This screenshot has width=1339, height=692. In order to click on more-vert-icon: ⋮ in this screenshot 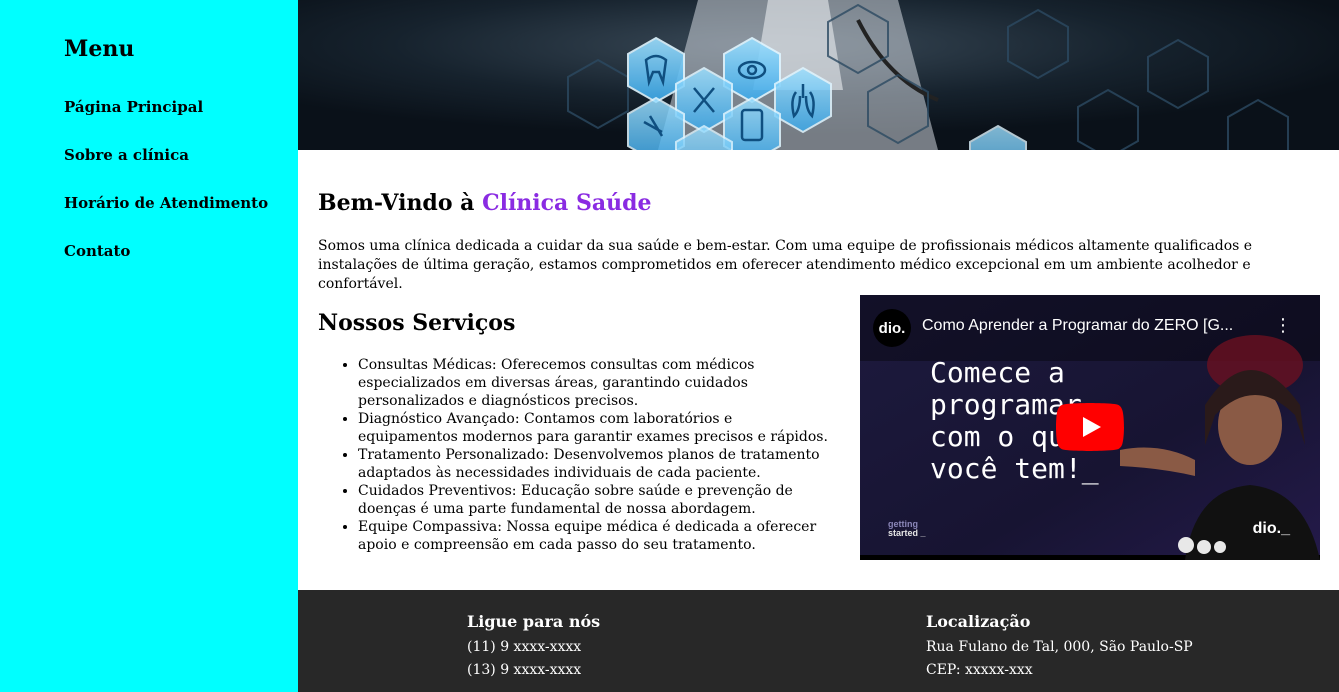, I will do `click(1283, 326)`.